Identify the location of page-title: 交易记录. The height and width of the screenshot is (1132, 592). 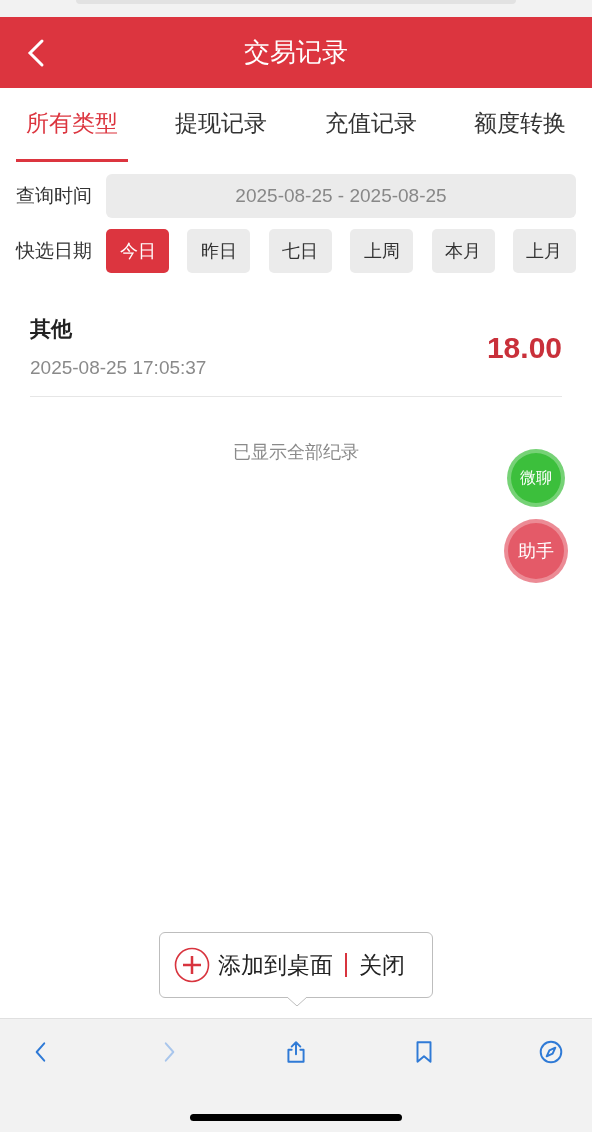
(296, 52).